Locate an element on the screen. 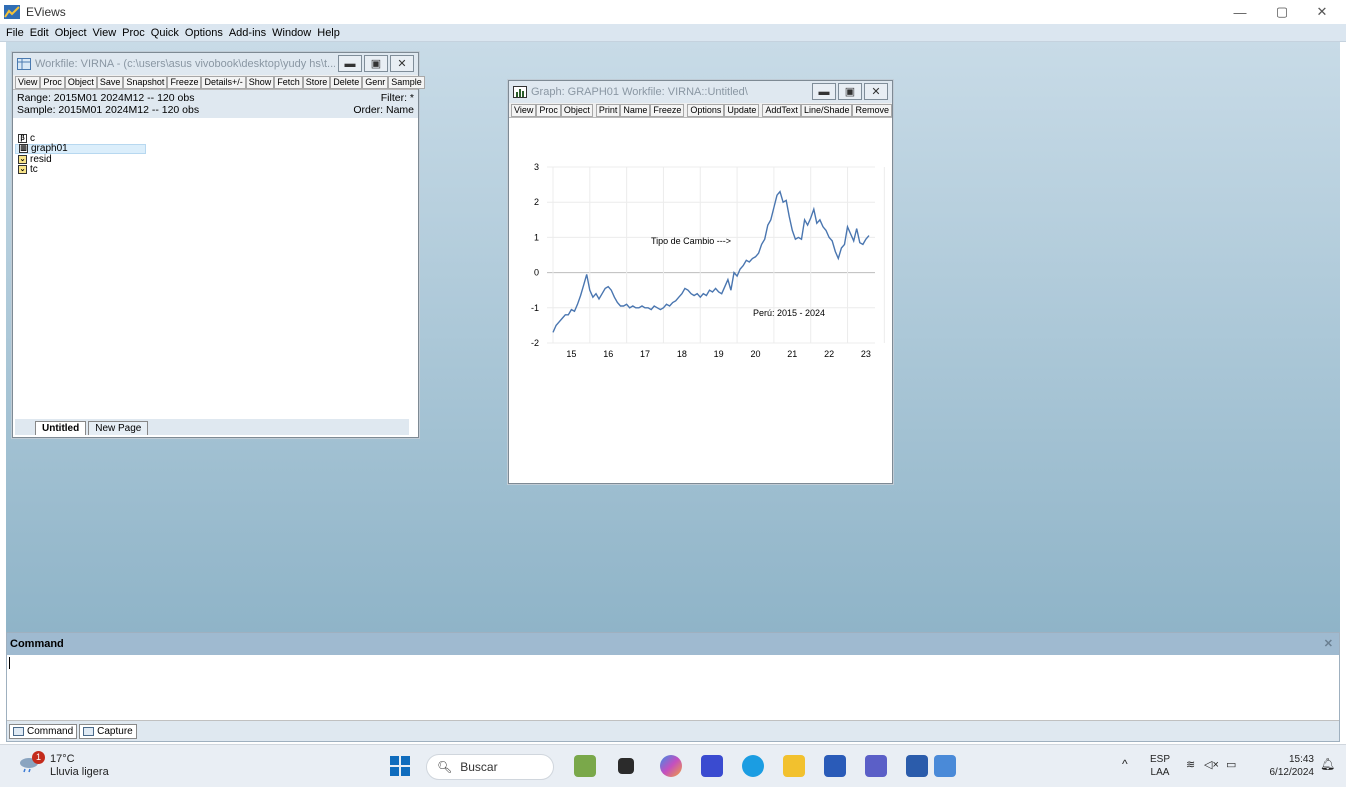 The height and width of the screenshot is (787, 1346). edge-icon is located at coordinates (753, 766).